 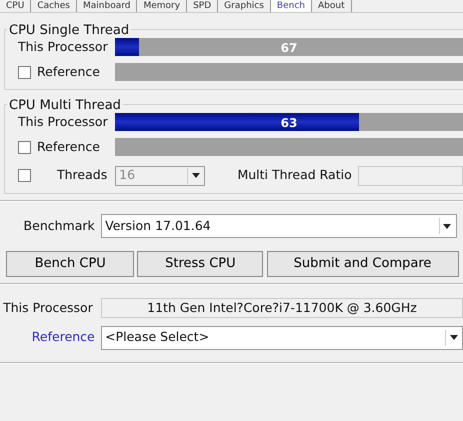 I want to click on button: Submit and Compare, so click(x=362, y=263).